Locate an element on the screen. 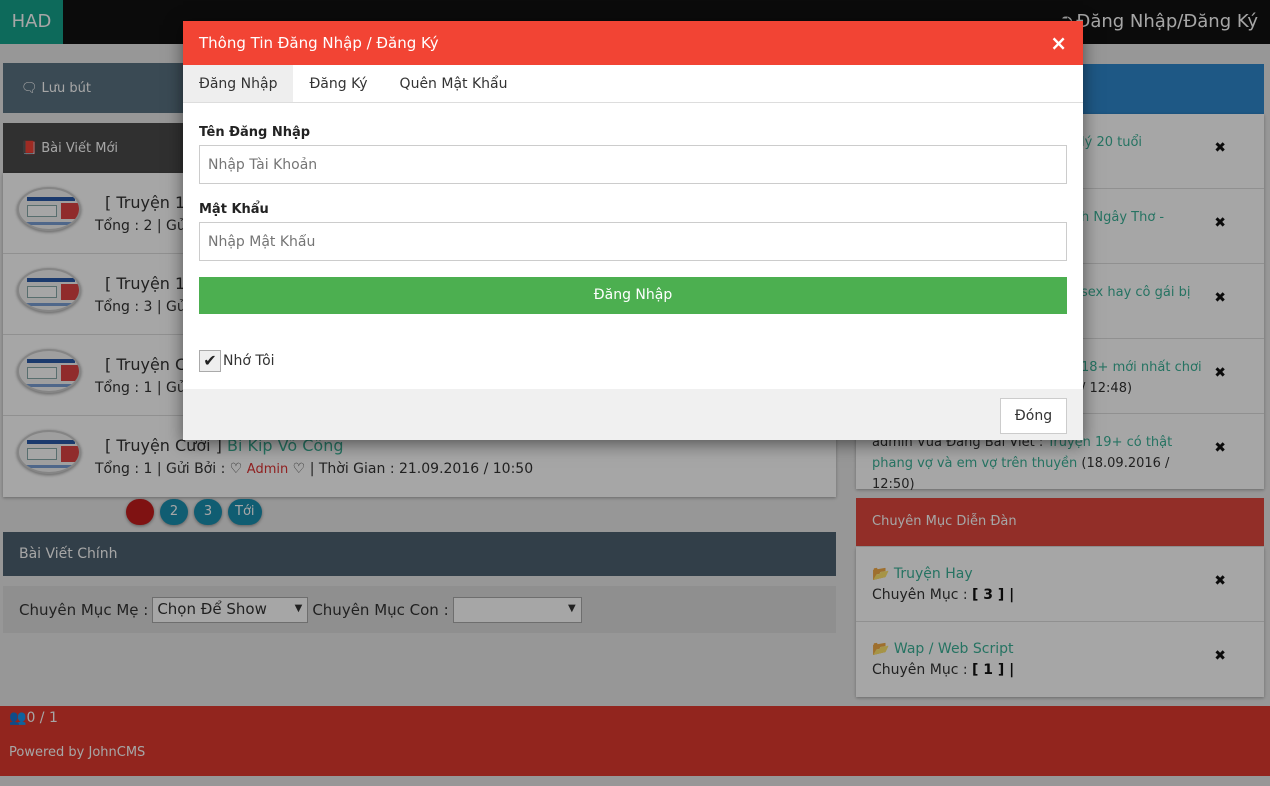  modal-title: Thông Tin Đăng Nhập / Đăng Ký is located at coordinates (319, 43).